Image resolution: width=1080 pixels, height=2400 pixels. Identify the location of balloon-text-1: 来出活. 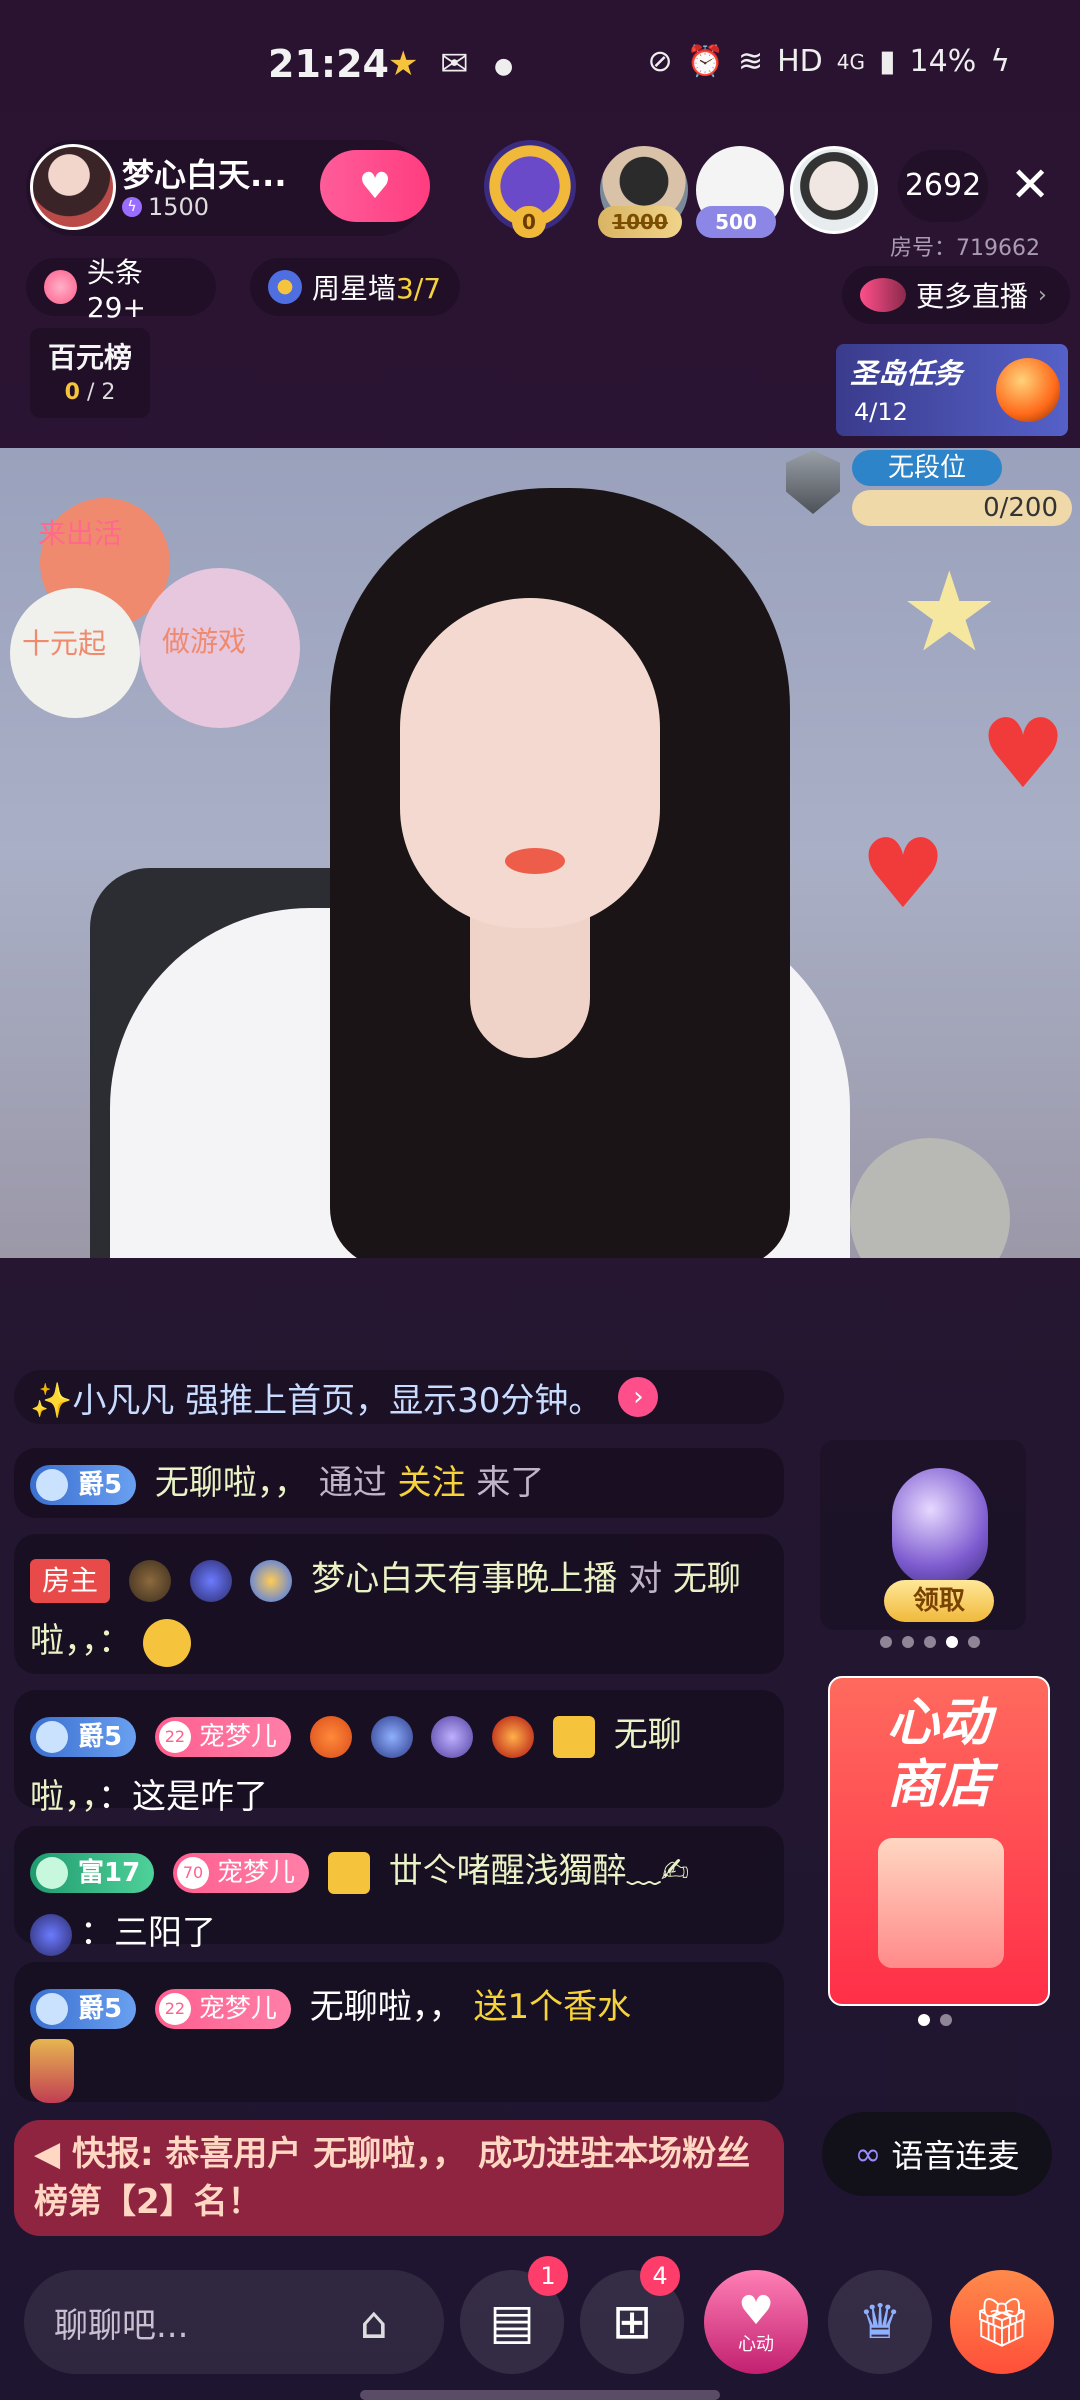
(80, 533).